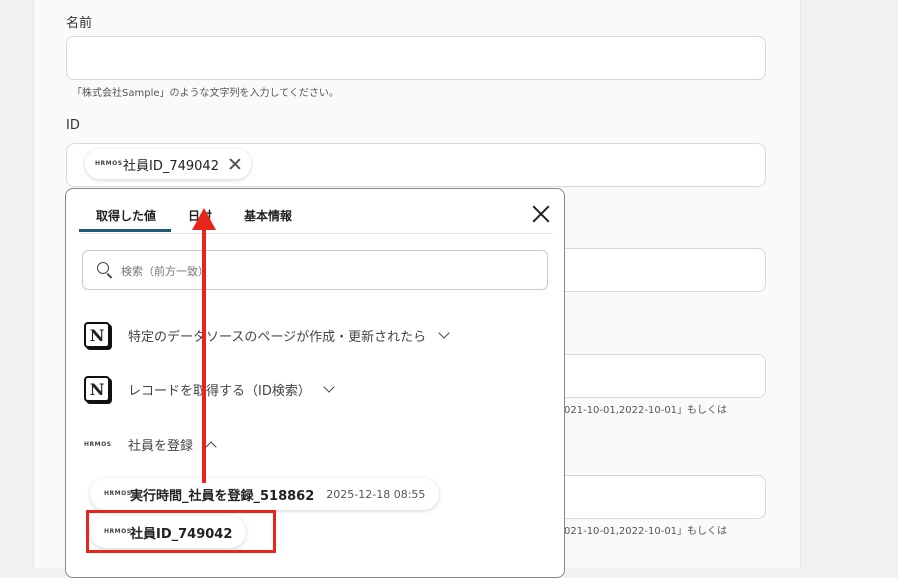 The image size is (898, 578). What do you see at coordinates (73, 125) in the screenshot?
I see `id-label: ID` at bounding box center [73, 125].